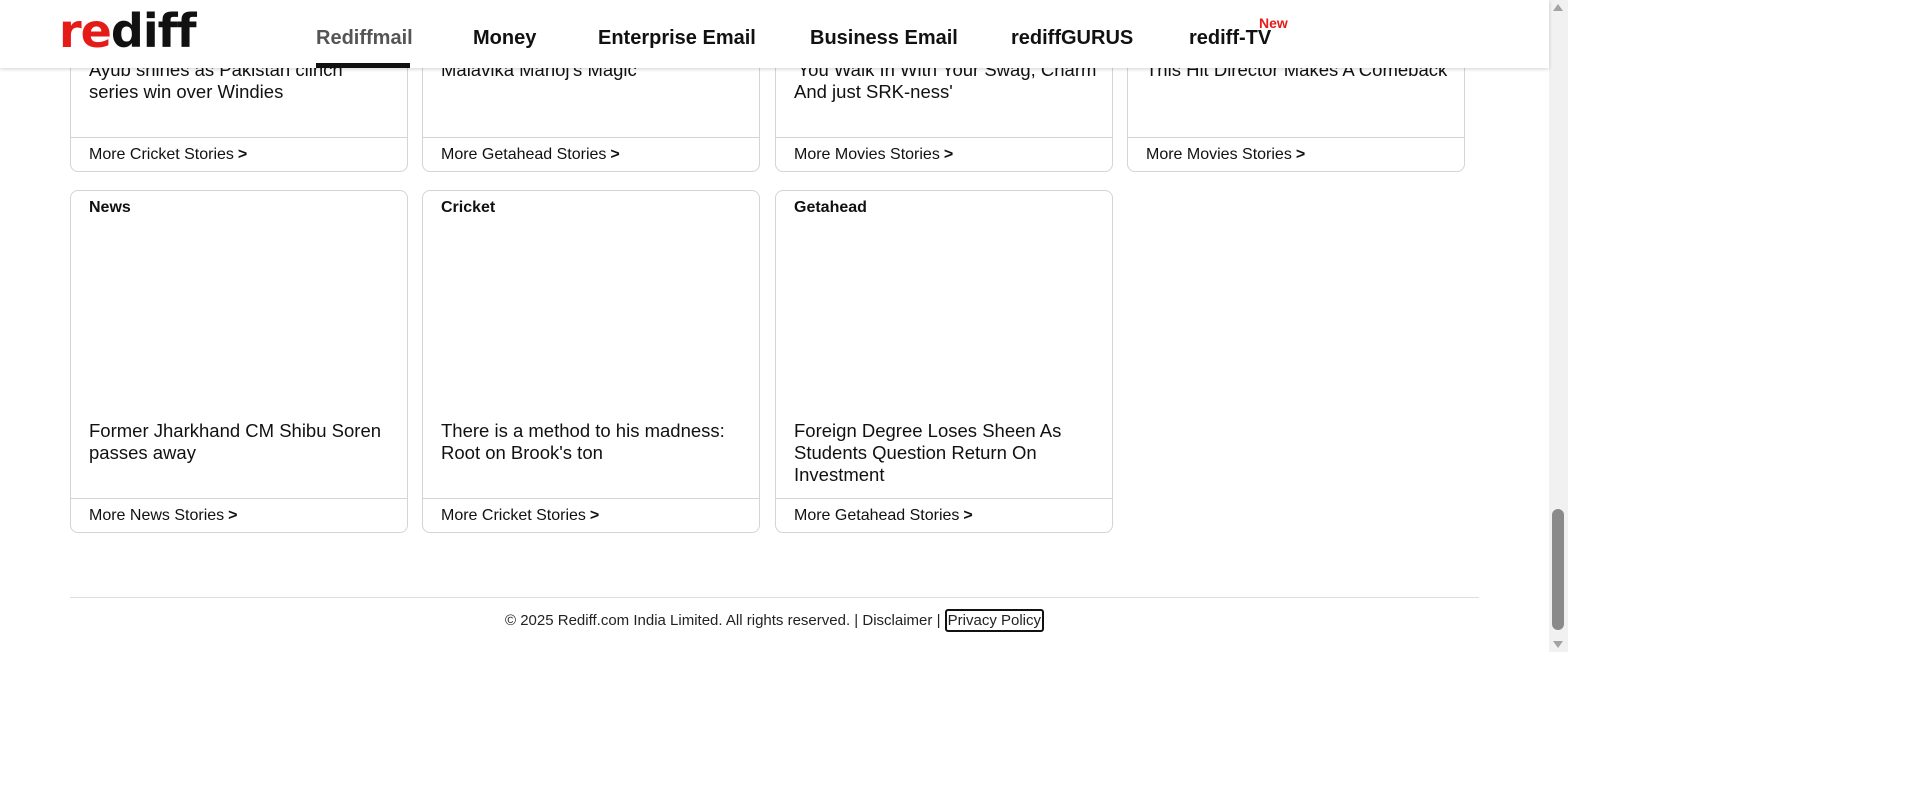 The height and width of the screenshot is (800, 1920). Describe the element at coordinates (157, 515) in the screenshot. I see `more-stories-label: More News Stories` at that location.